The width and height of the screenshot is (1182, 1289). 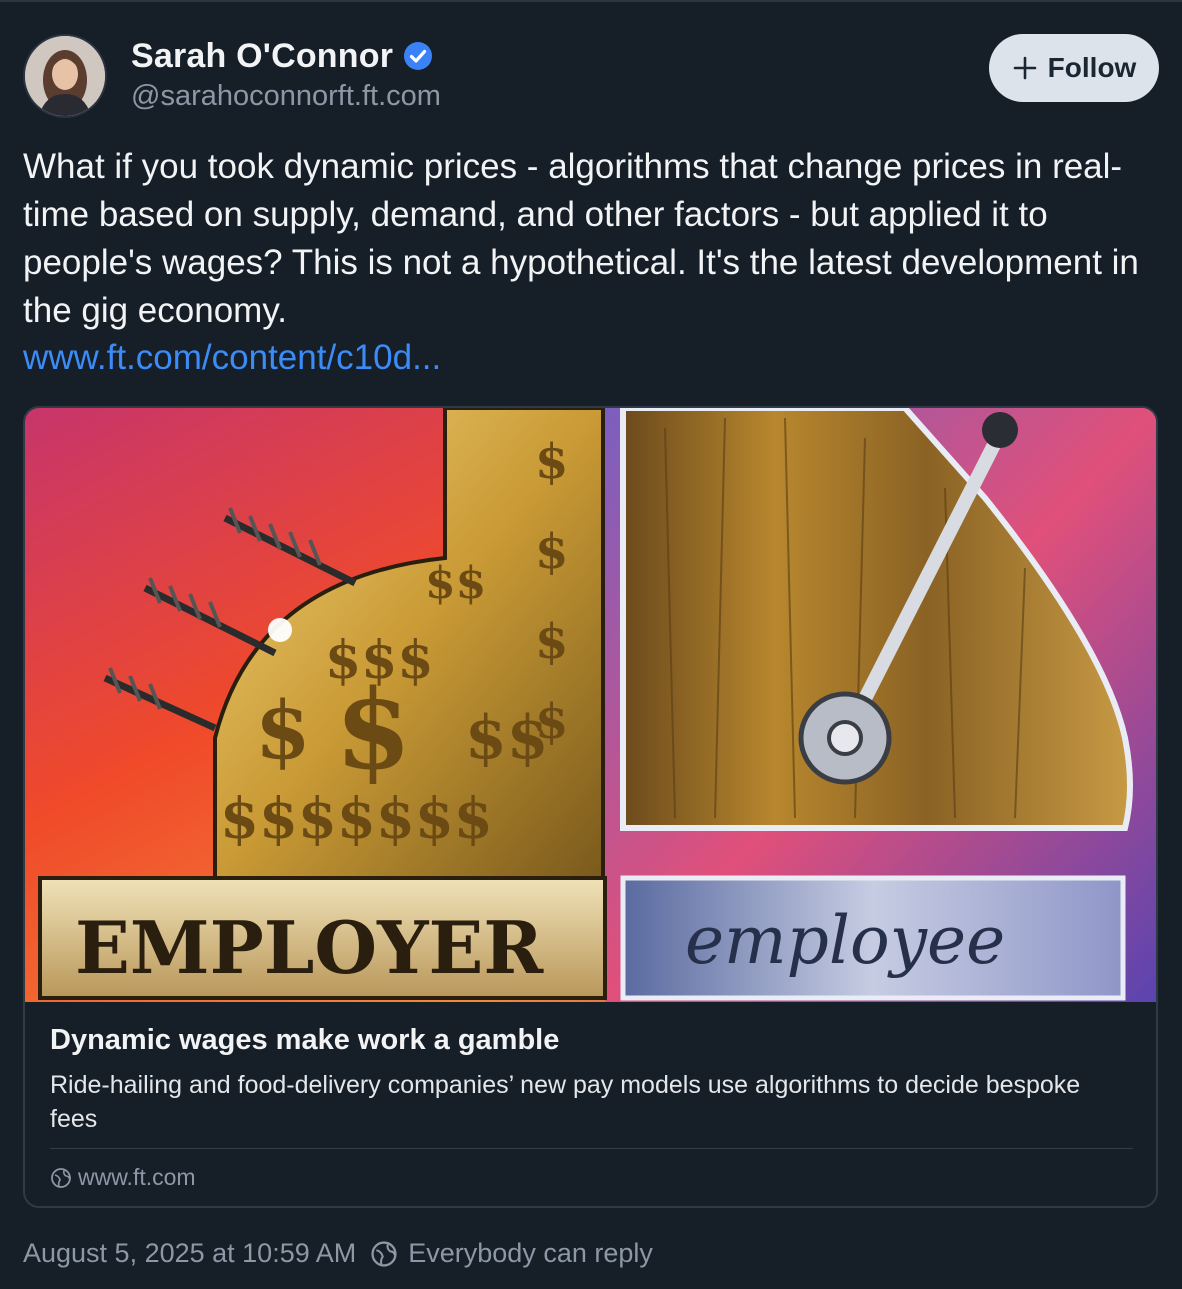 What do you see at coordinates (286, 96) in the screenshot?
I see `author-handle: @sarahoconnorft.ft.com` at bounding box center [286, 96].